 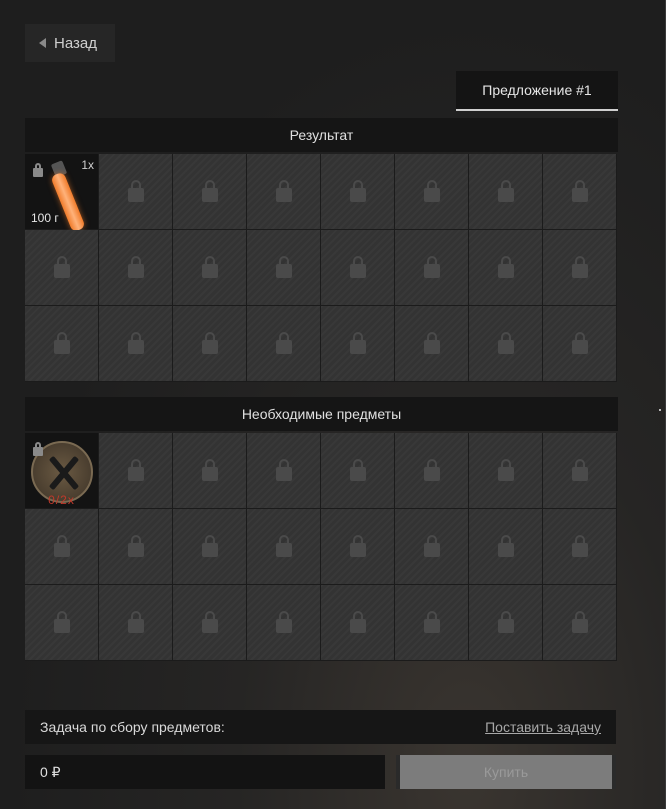 What do you see at coordinates (62, 193) in the screenshot?
I see `result-item-slot: 1x 100 г` at bounding box center [62, 193].